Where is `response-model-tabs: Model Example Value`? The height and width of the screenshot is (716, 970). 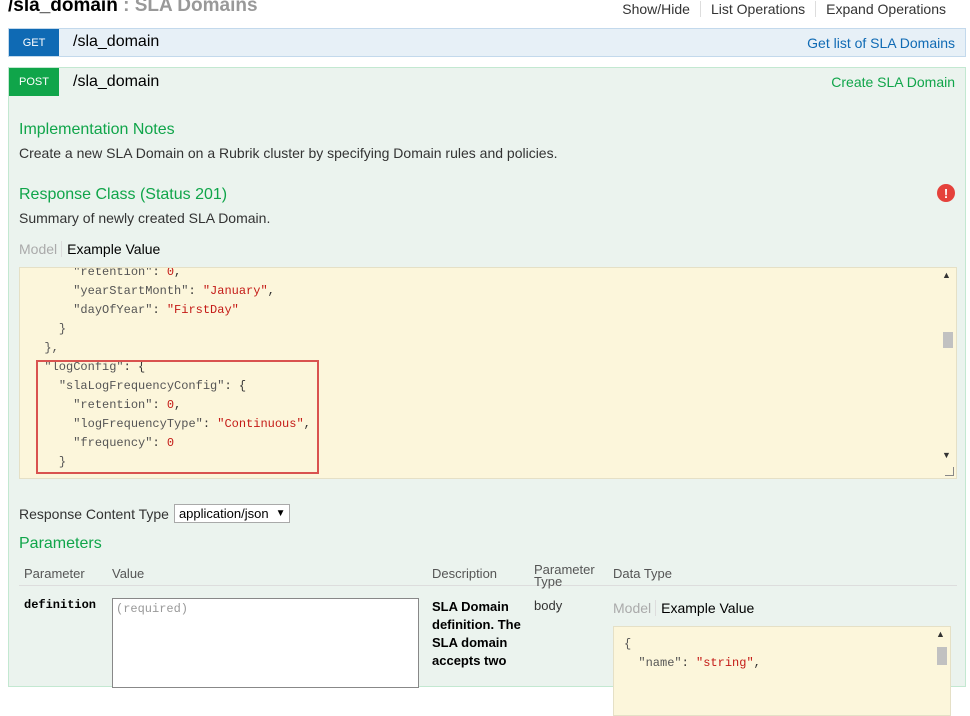 response-model-tabs: Model Example Value is located at coordinates (89, 249).